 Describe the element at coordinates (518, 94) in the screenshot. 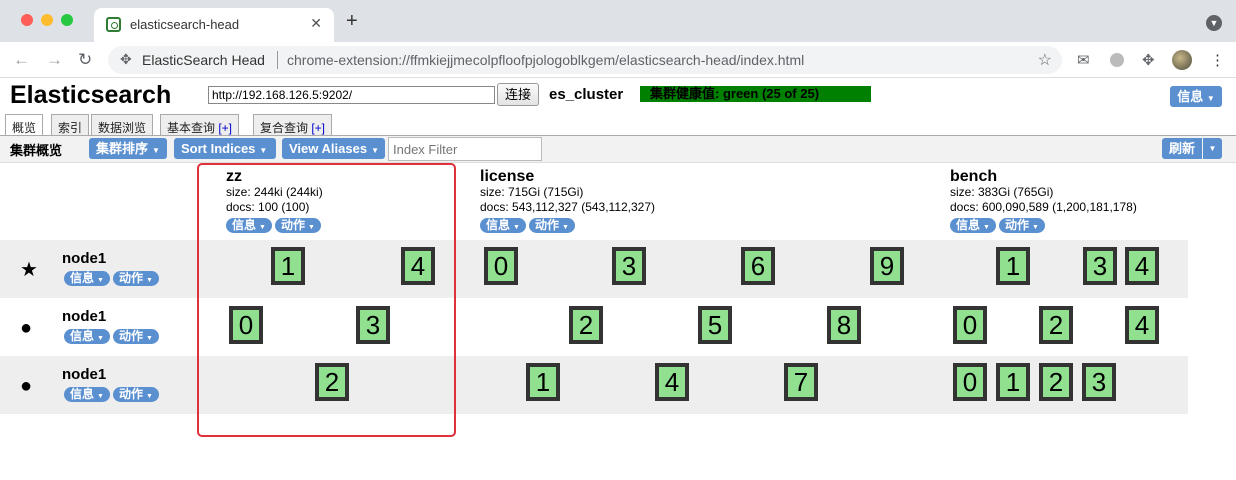

I see `connect-button: 连接` at that location.